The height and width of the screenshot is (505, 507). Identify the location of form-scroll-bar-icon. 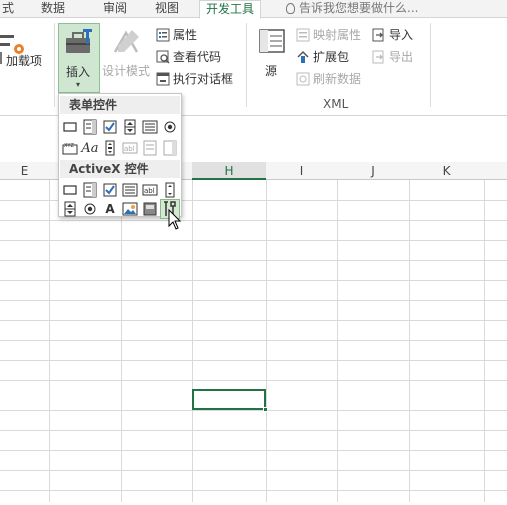
(110, 148).